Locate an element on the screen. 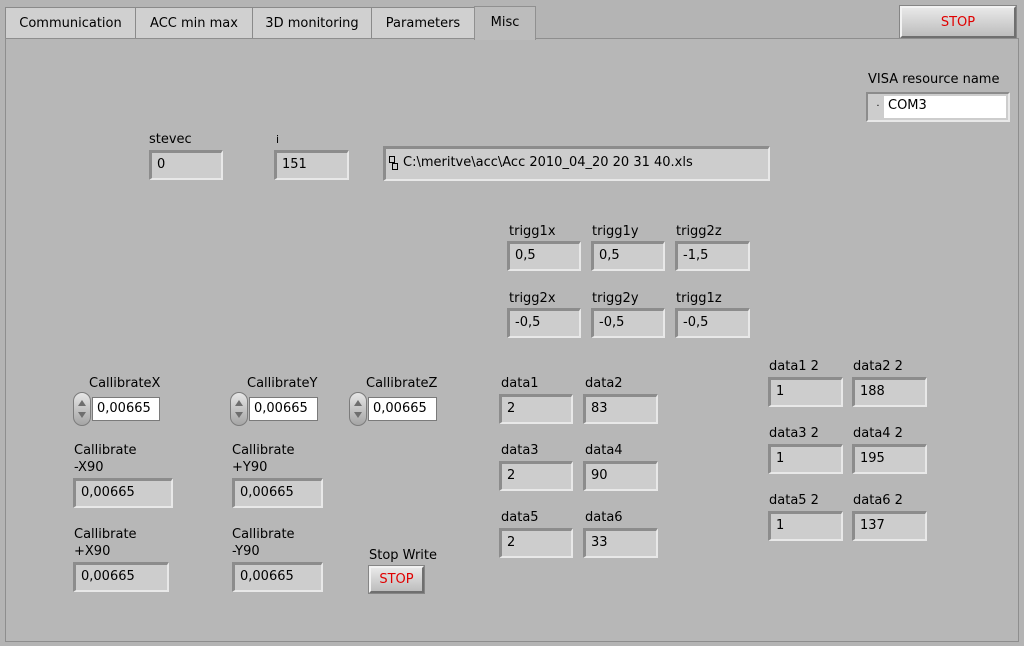  path-icon is located at coordinates (393, 163).